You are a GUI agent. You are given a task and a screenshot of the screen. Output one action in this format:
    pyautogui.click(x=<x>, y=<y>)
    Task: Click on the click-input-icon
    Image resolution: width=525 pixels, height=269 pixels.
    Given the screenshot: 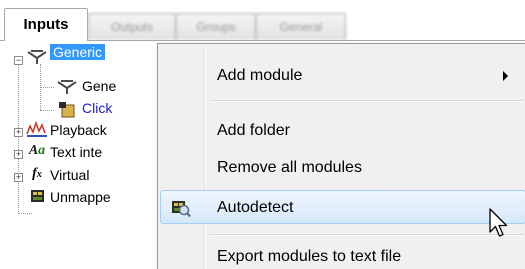 What is the action you would take?
    pyautogui.click(x=67, y=109)
    